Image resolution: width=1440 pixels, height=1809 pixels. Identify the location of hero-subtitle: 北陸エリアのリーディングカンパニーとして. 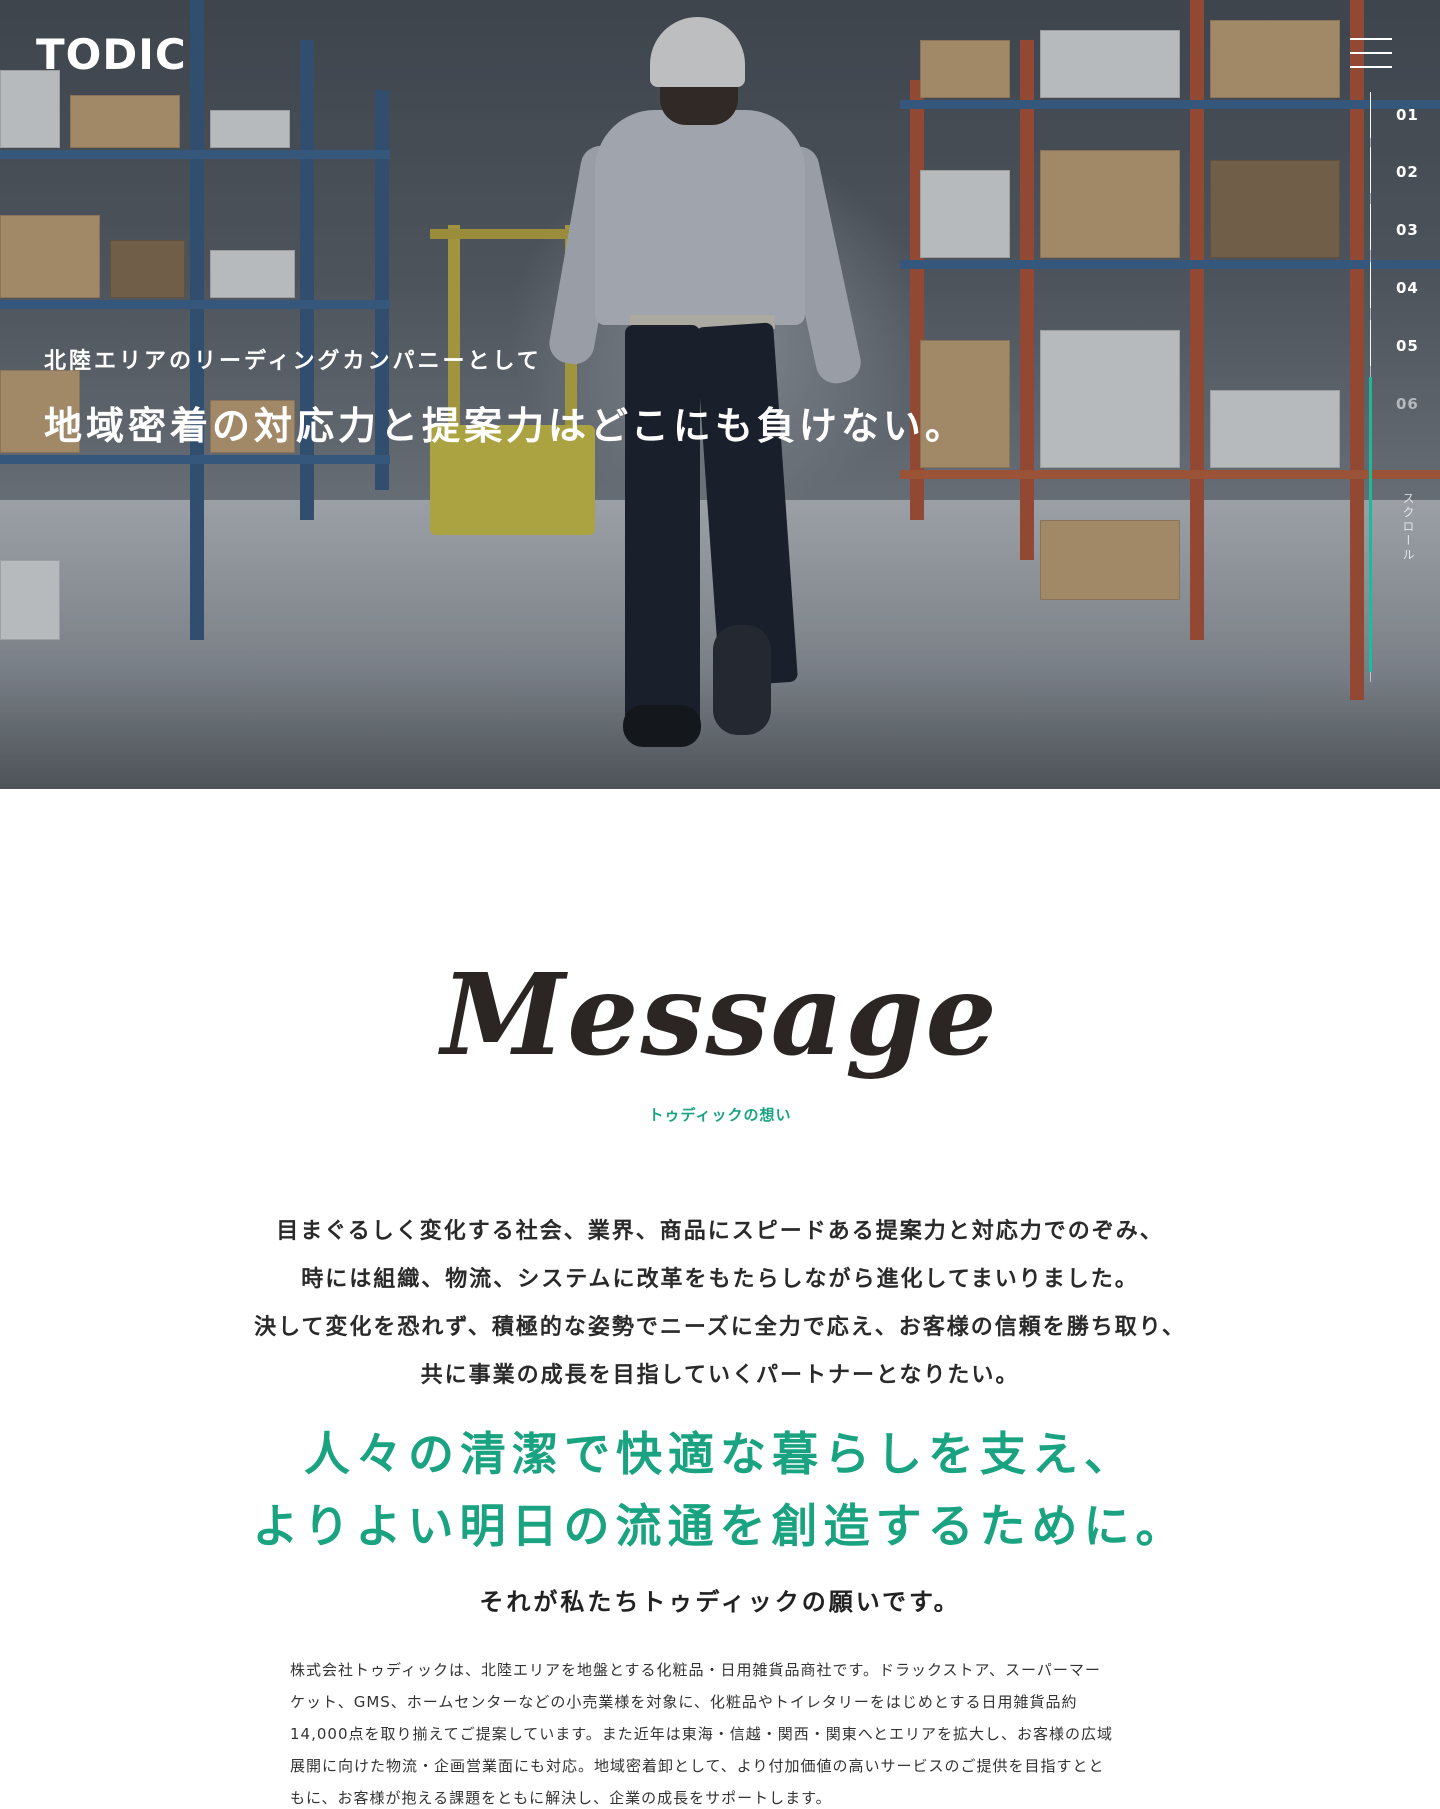
(293, 361).